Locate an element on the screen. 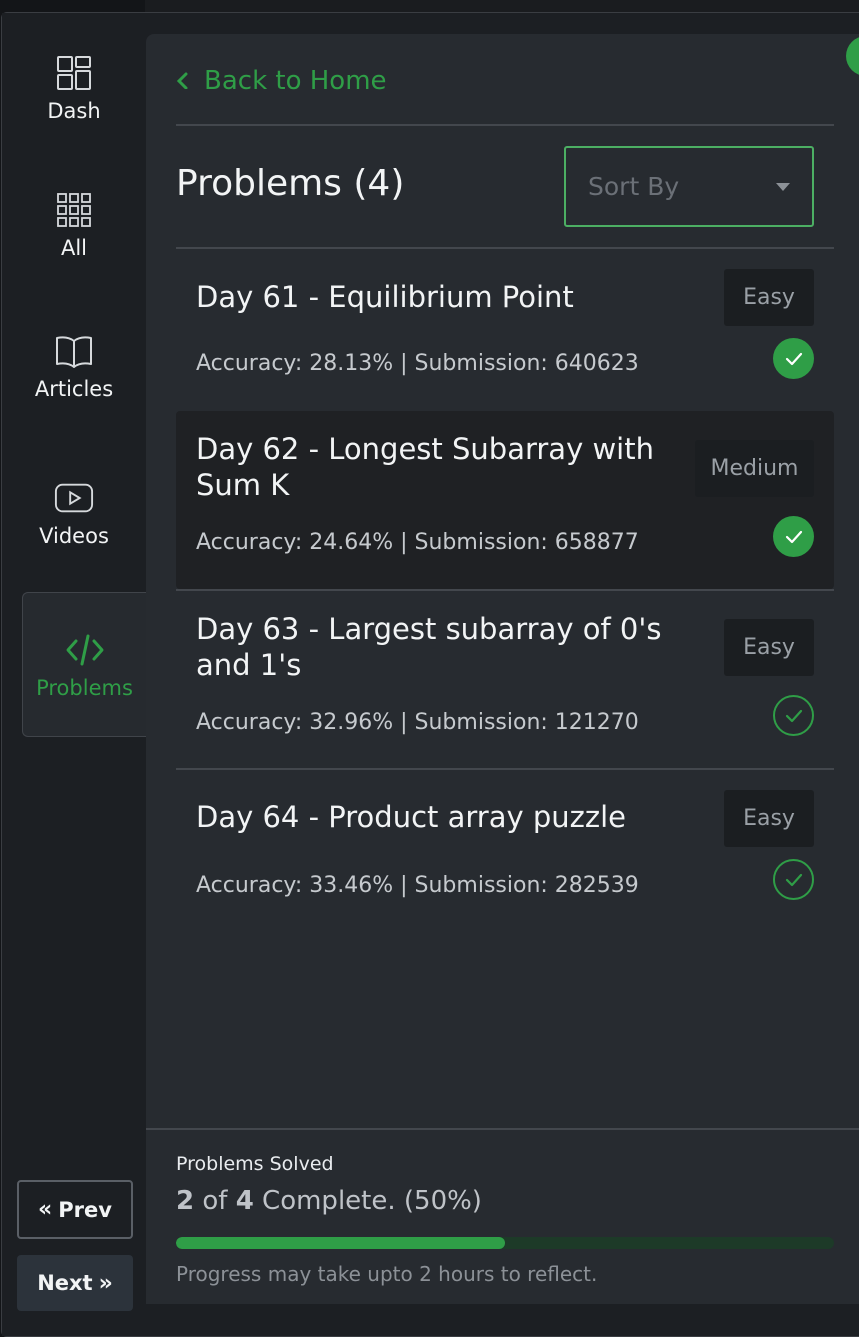 The height and width of the screenshot is (1337, 859). problem-meta: Accuracy: 28.13% | Submission: 640623 is located at coordinates (417, 363).